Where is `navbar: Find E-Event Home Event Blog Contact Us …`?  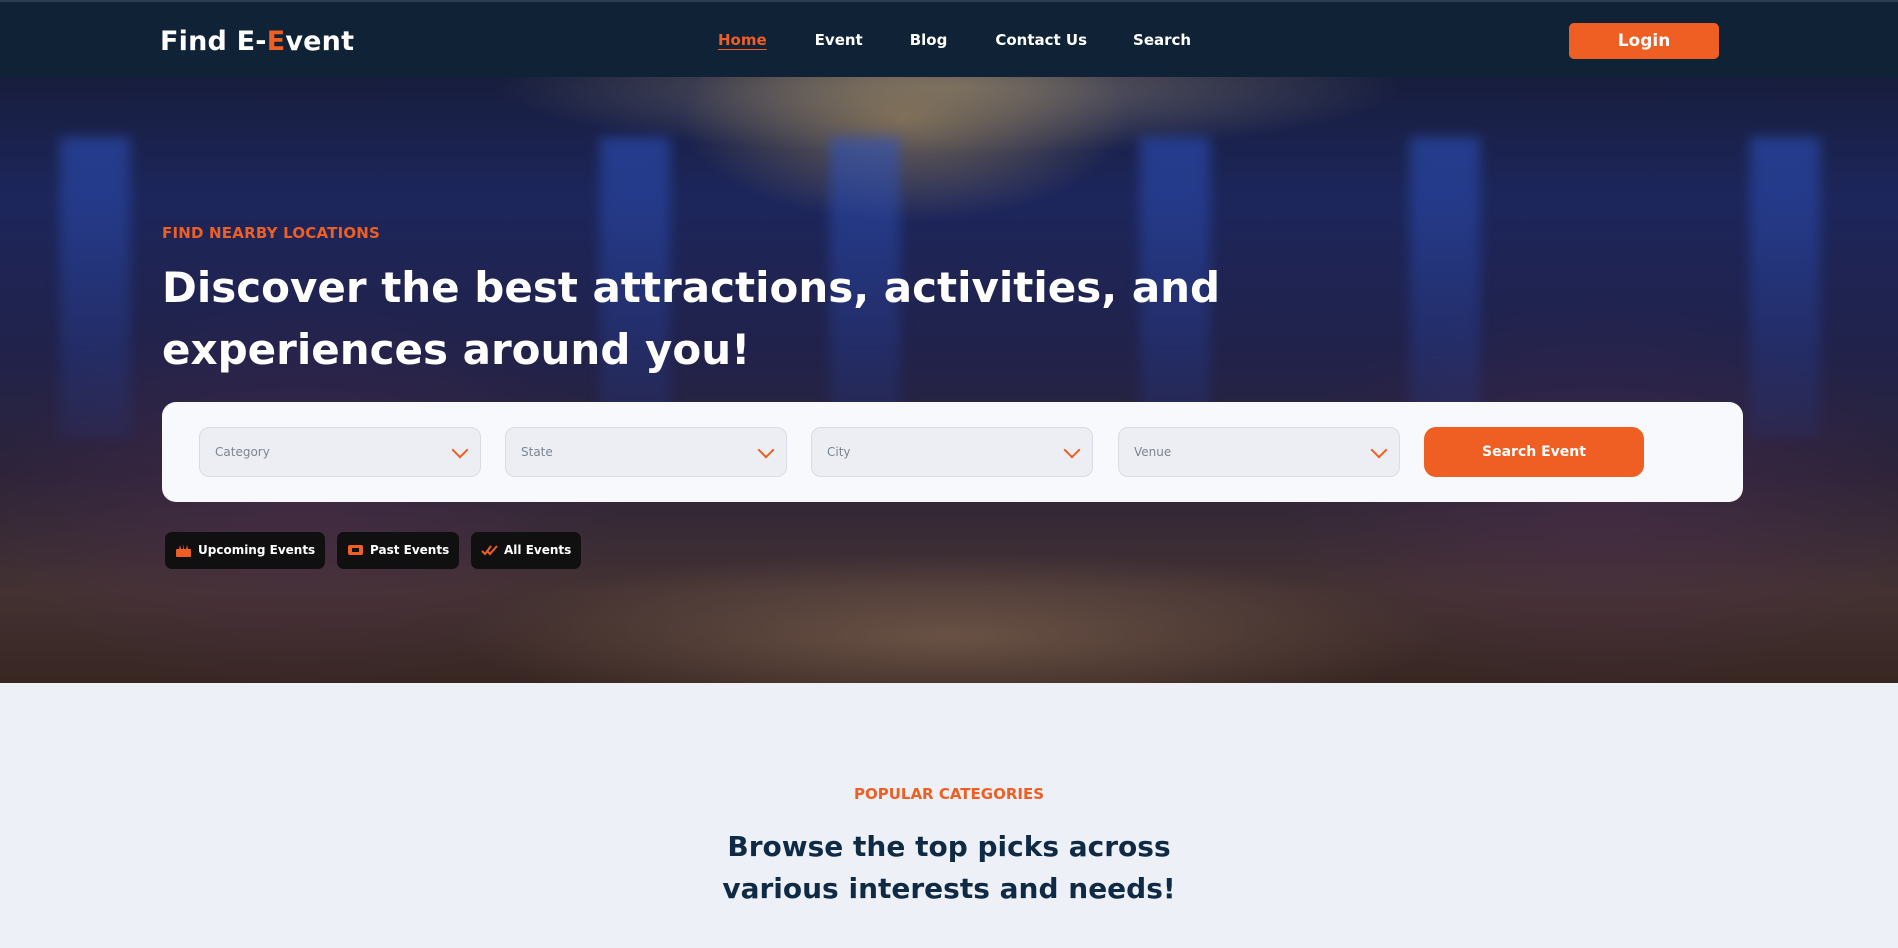 navbar: Find E-Event Home Event Blog Contact Us … is located at coordinates (949, 38).